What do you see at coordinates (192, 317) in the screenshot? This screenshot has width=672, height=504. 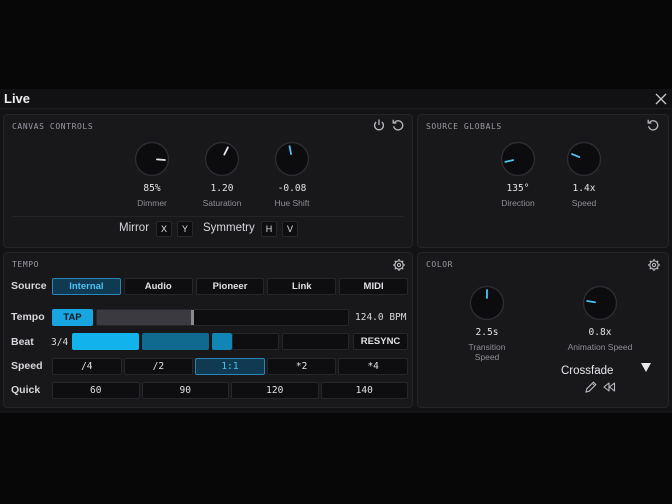 I see `tap-history-marker` at bounding box center [192, 317].